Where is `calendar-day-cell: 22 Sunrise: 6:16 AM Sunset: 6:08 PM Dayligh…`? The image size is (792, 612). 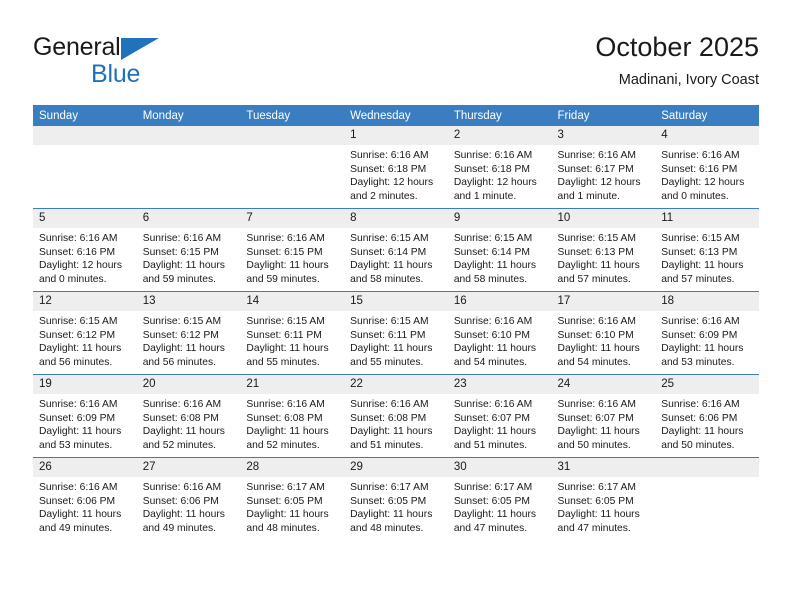
calendar-day-cell: 22 Sunrise: 6:16 AM Sunset: 6:08 PM Dayligh… is located at coordinates (396, 416).